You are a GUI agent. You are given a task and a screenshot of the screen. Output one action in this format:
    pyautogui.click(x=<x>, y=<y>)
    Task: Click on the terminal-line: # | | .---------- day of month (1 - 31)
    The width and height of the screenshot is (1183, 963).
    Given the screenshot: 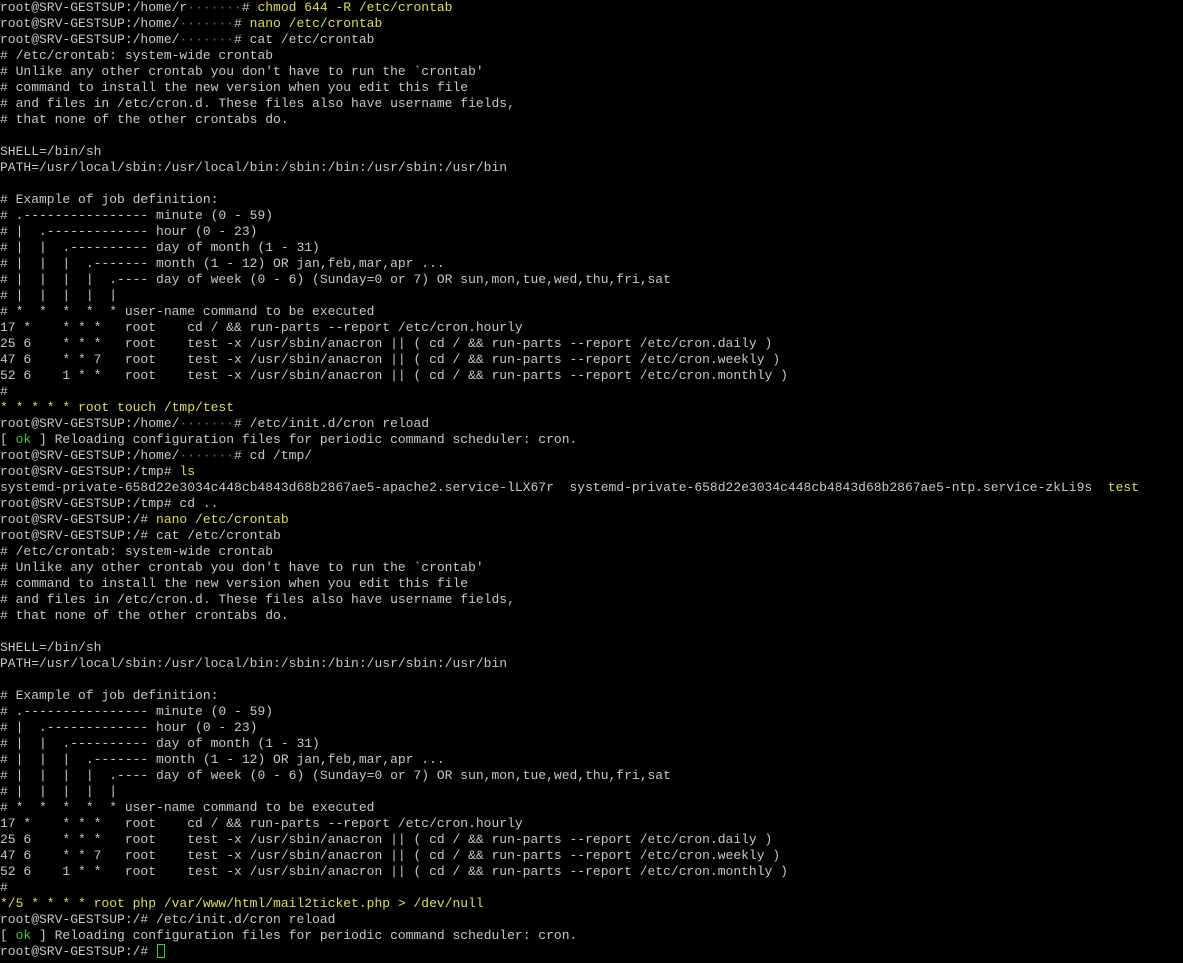 What is the action you would take?
    pyautogui.click(x=591, y=744)
    